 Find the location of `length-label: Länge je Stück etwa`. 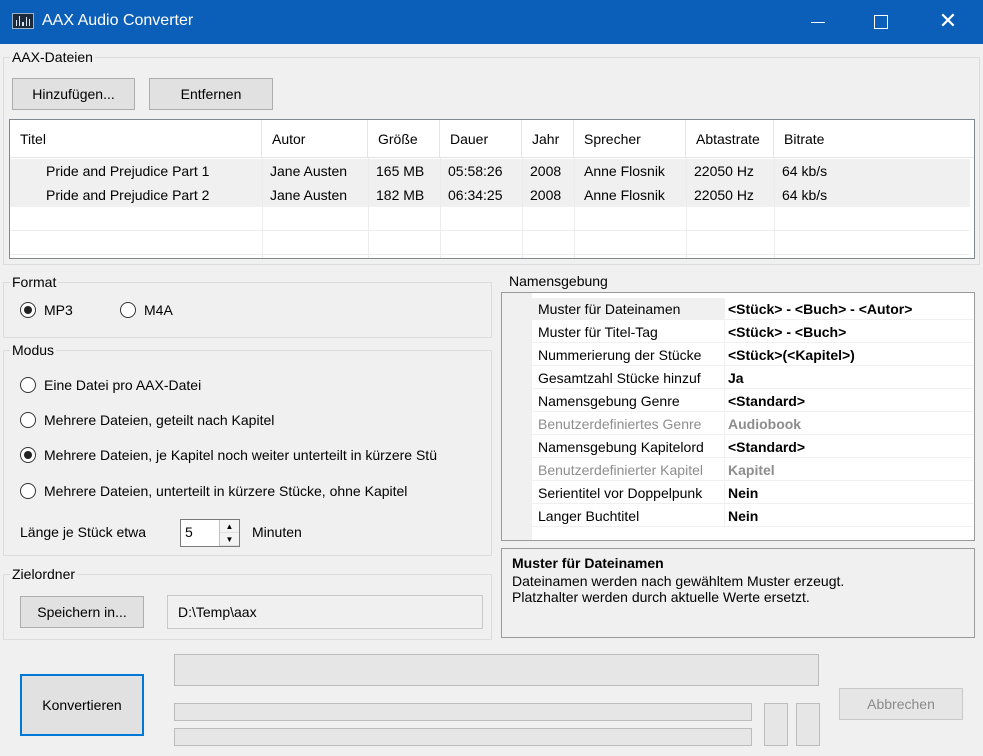

length-label: Länge je Stück etwa is located at coordinates (83, 532).